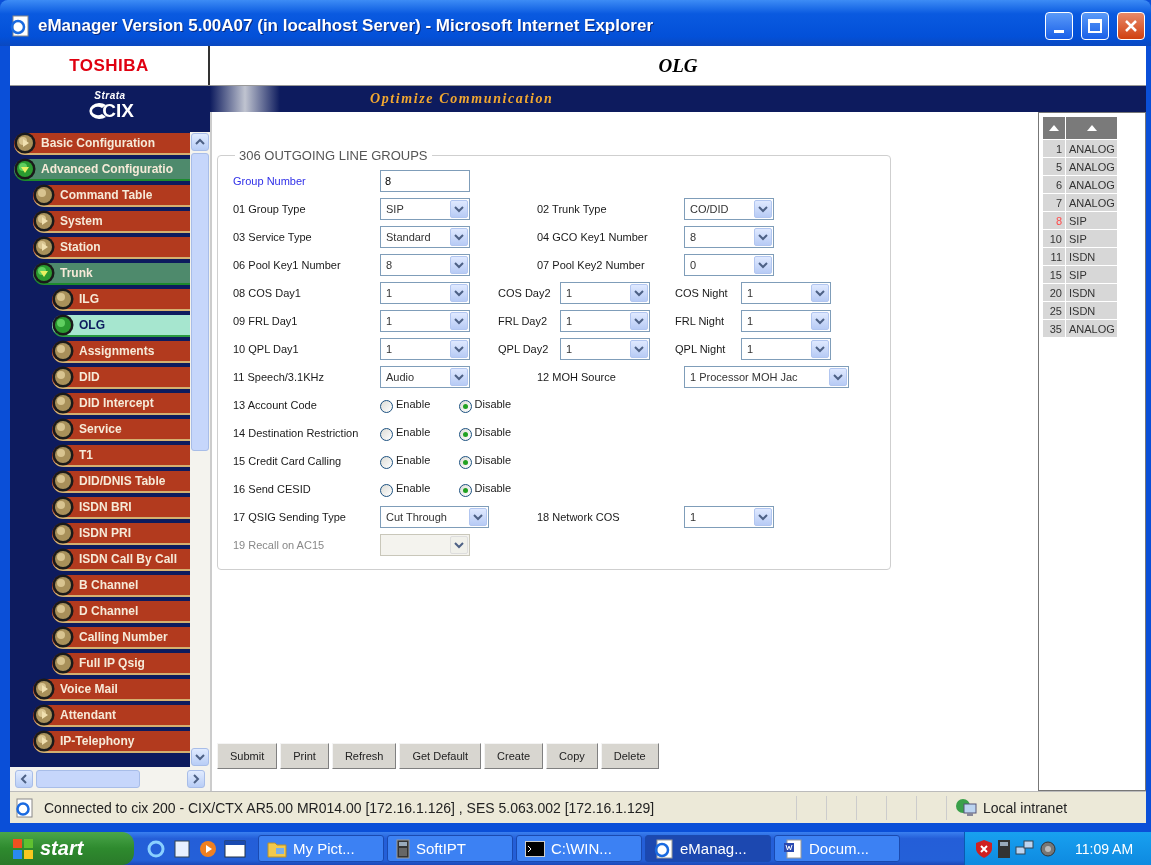 The image size is (1151, 865). What do you see at coordinates (984, 848) in the screenshot?
I see `shield-icon` at bounding box center [984, 848].